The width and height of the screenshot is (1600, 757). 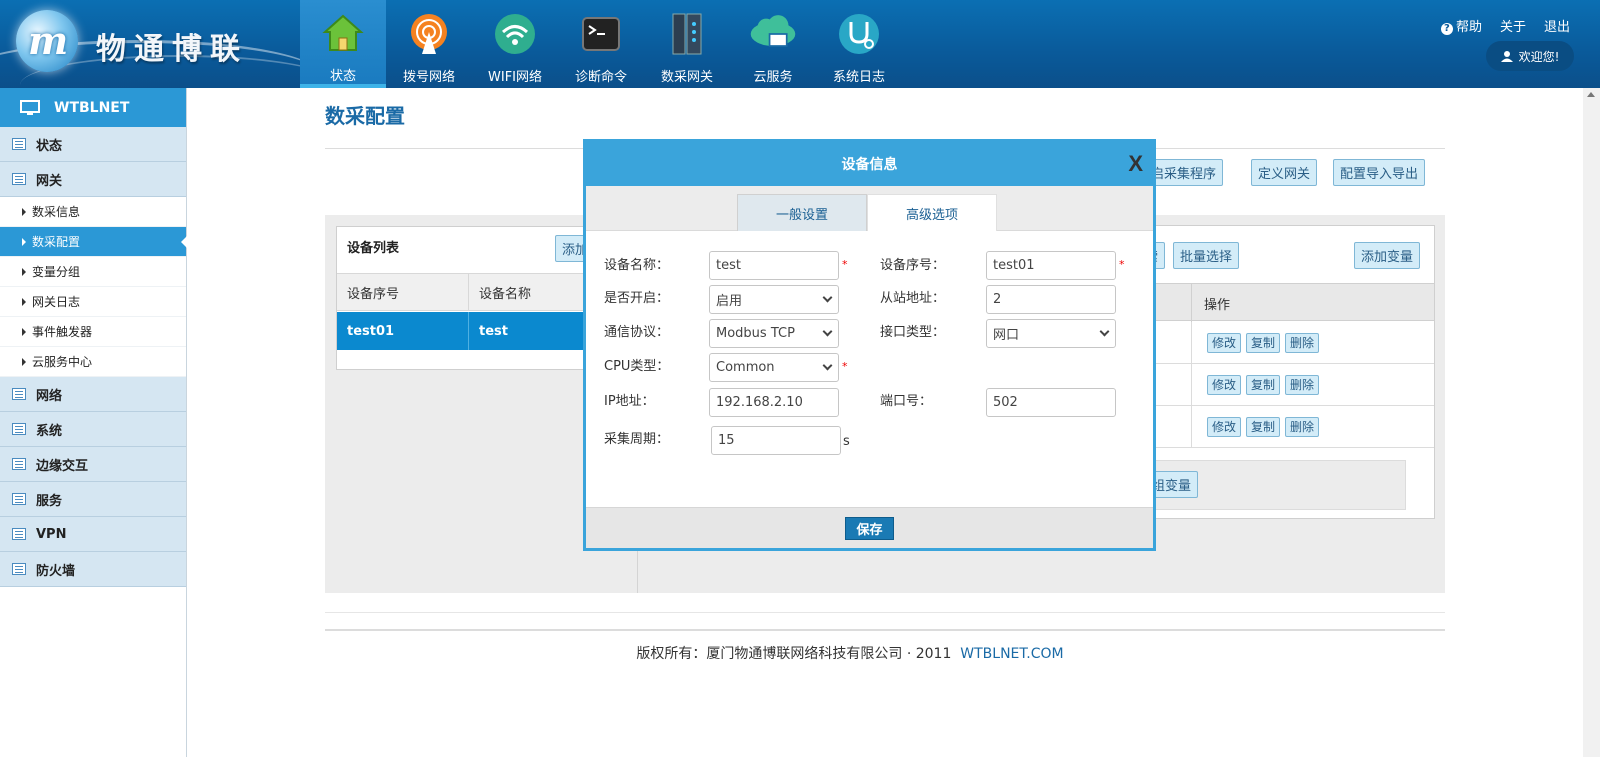 What do you see at coordinates (1051, 333) in the screenshot?
I see `interface-select: 网口` at bounding box center [1051, 333].